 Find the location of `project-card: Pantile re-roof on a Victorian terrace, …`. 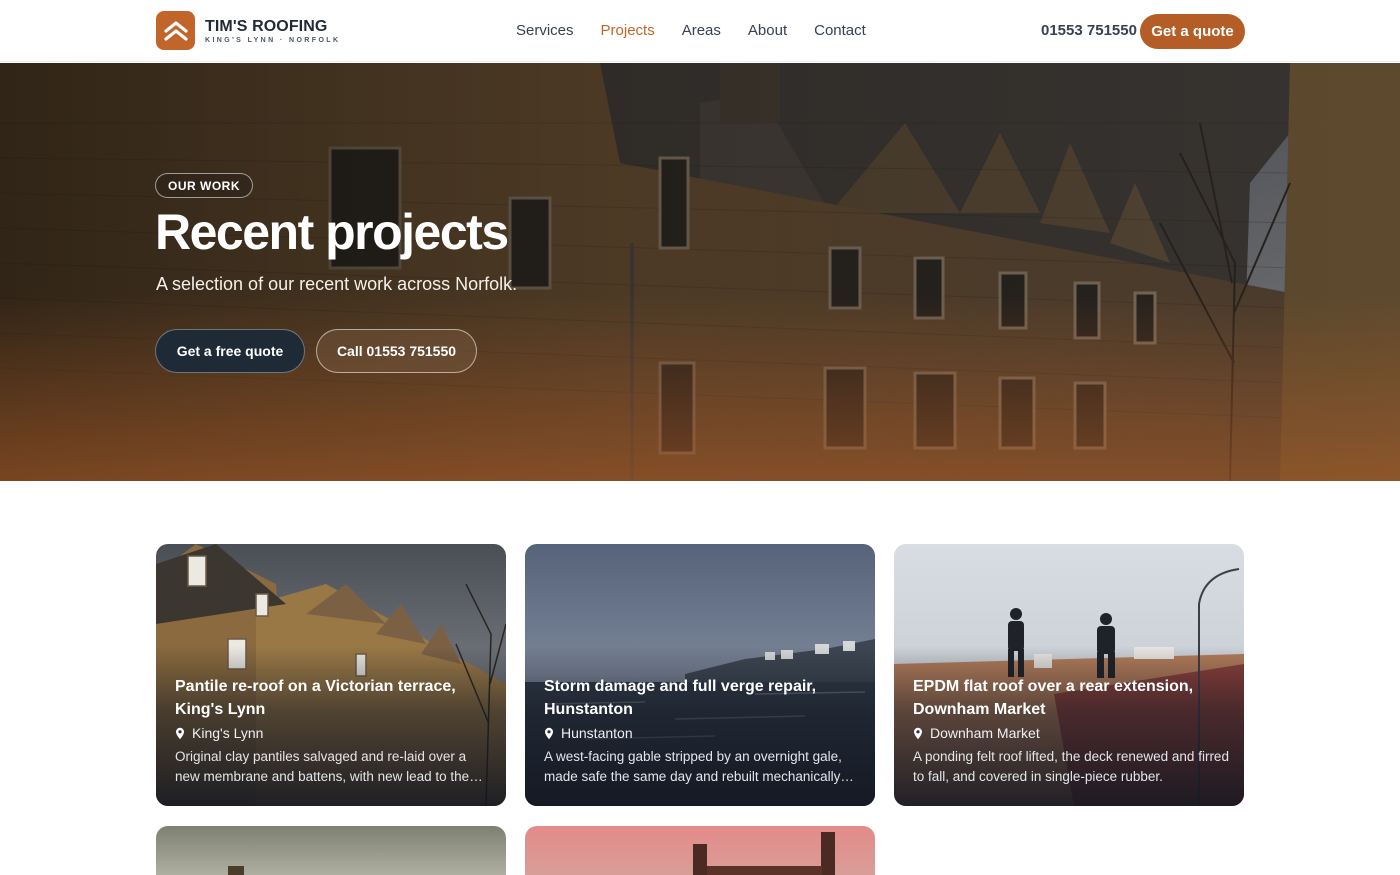

project-card: Pantile re-roof on a Victorian terrace, … is located at coordinates (331, 675).